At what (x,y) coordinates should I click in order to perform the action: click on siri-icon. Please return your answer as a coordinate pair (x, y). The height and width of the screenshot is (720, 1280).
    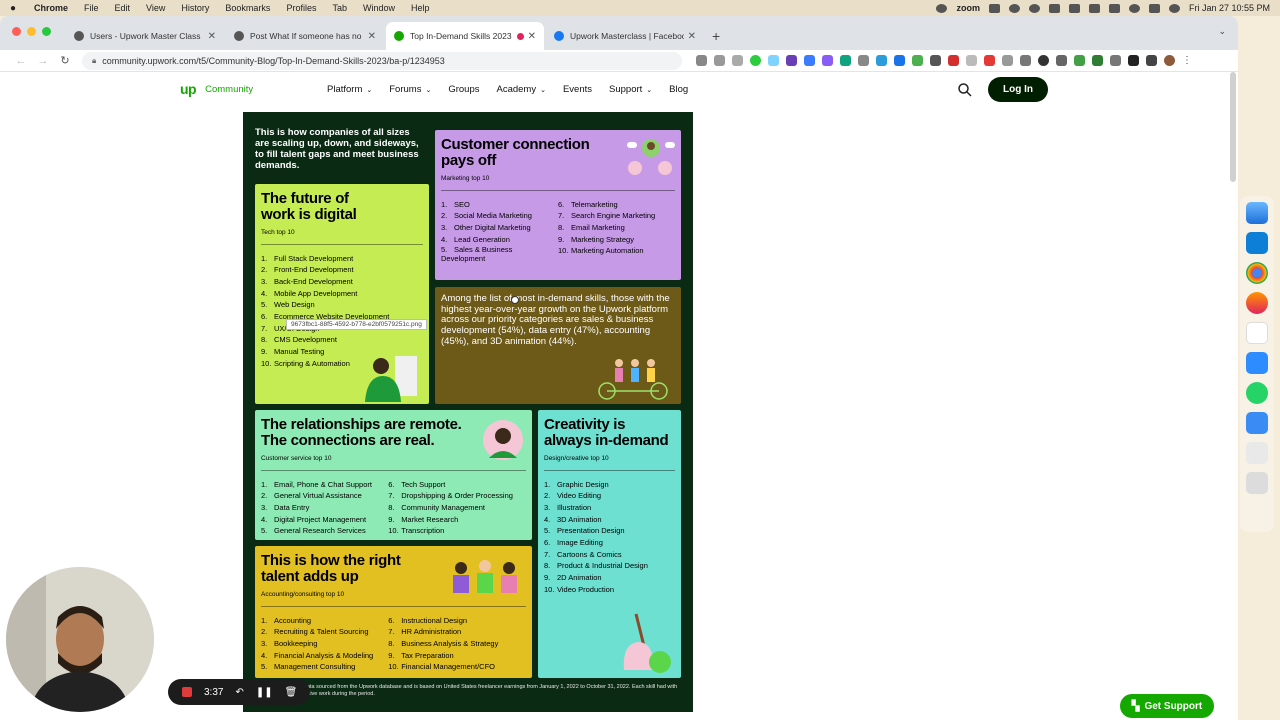
    Looking at the image, I should click on (1174, 8).